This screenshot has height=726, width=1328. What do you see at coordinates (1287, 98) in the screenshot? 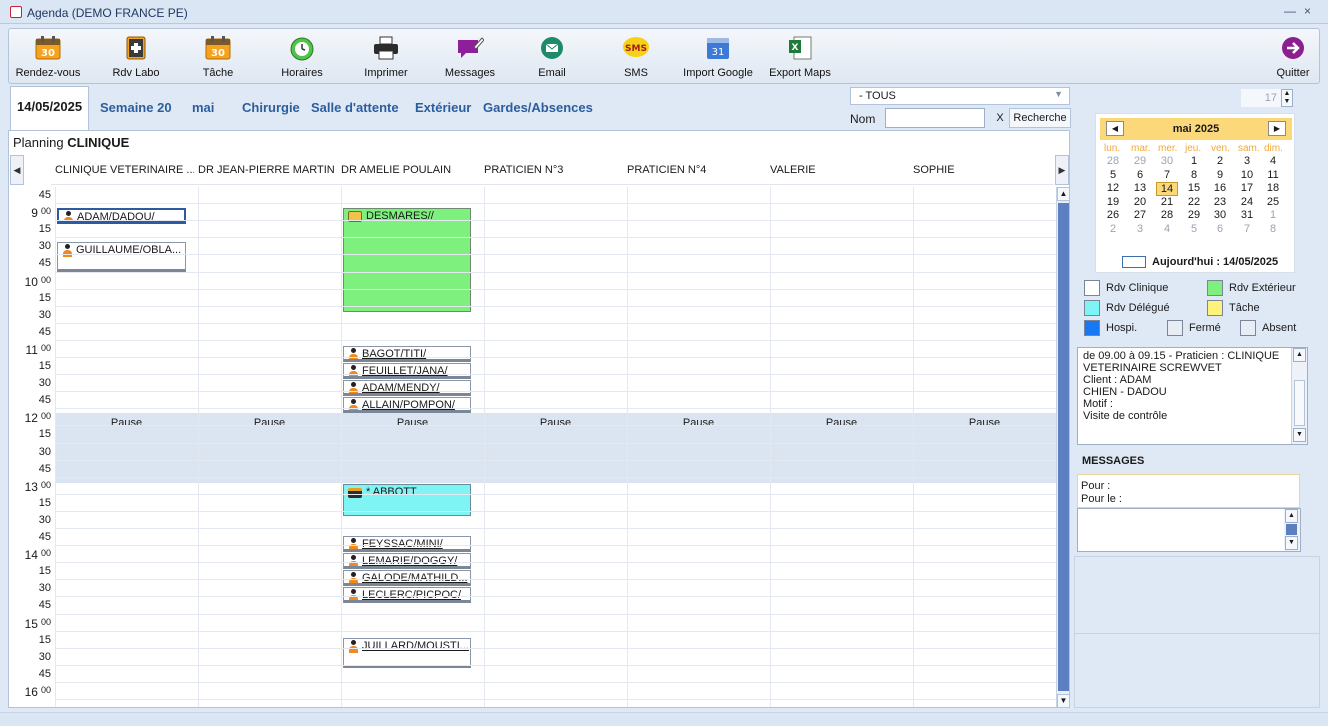
I see `spin-arrows-icon: ▲ ▼` at bounding box center [1287, 98].